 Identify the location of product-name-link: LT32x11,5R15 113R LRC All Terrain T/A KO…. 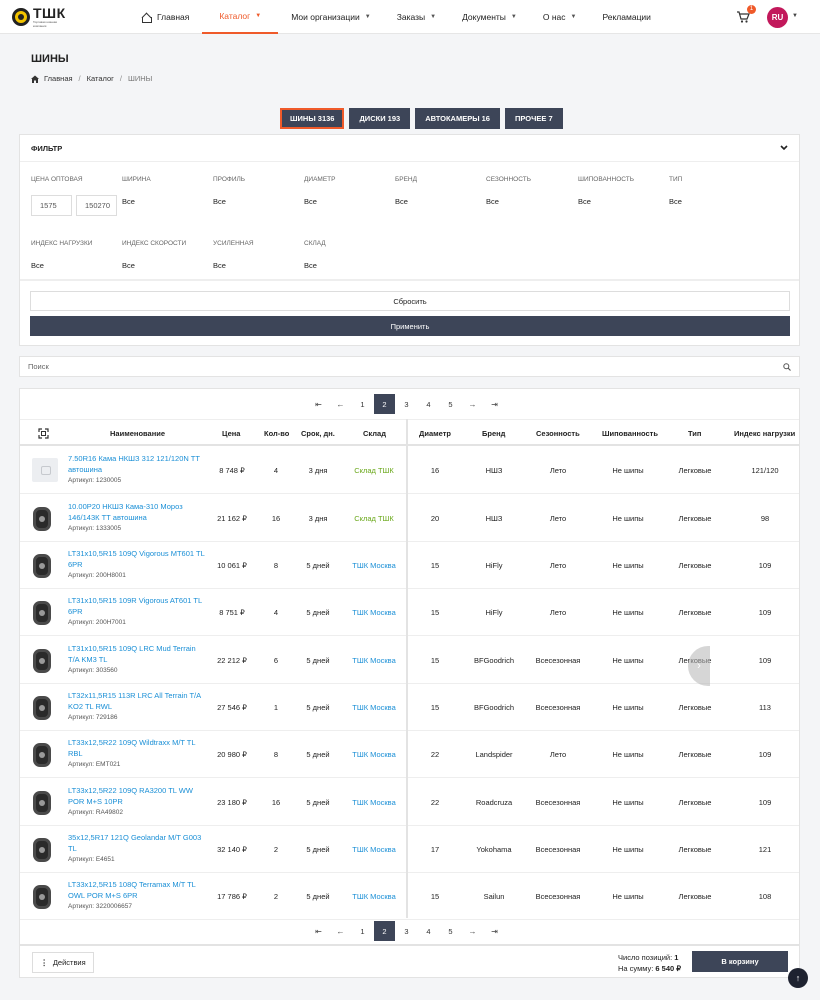
(138, 701).